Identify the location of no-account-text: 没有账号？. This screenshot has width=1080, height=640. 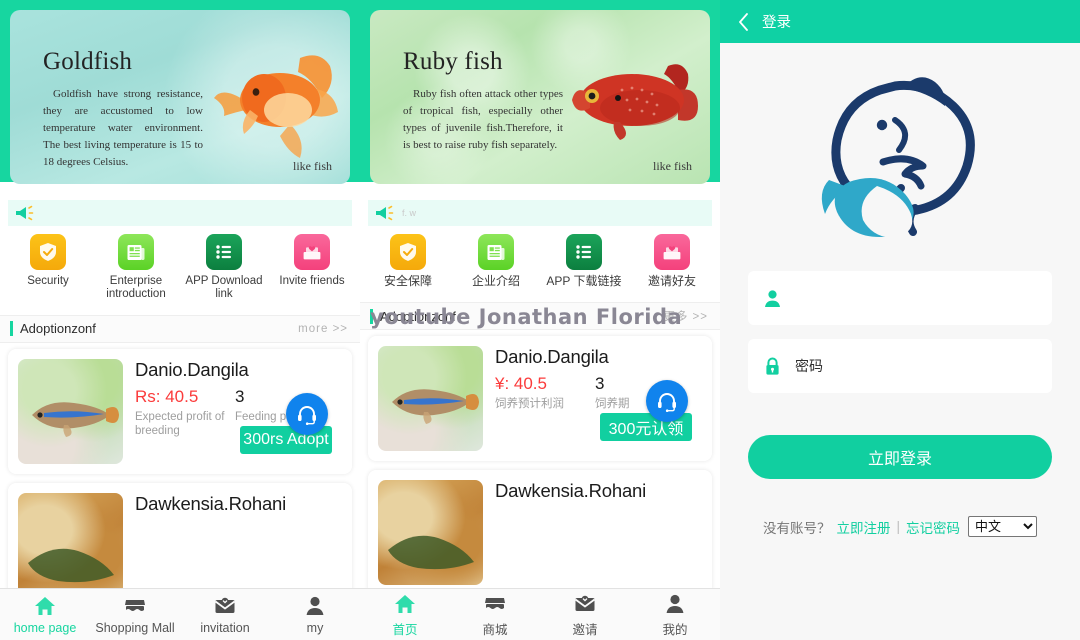
(796, 528).